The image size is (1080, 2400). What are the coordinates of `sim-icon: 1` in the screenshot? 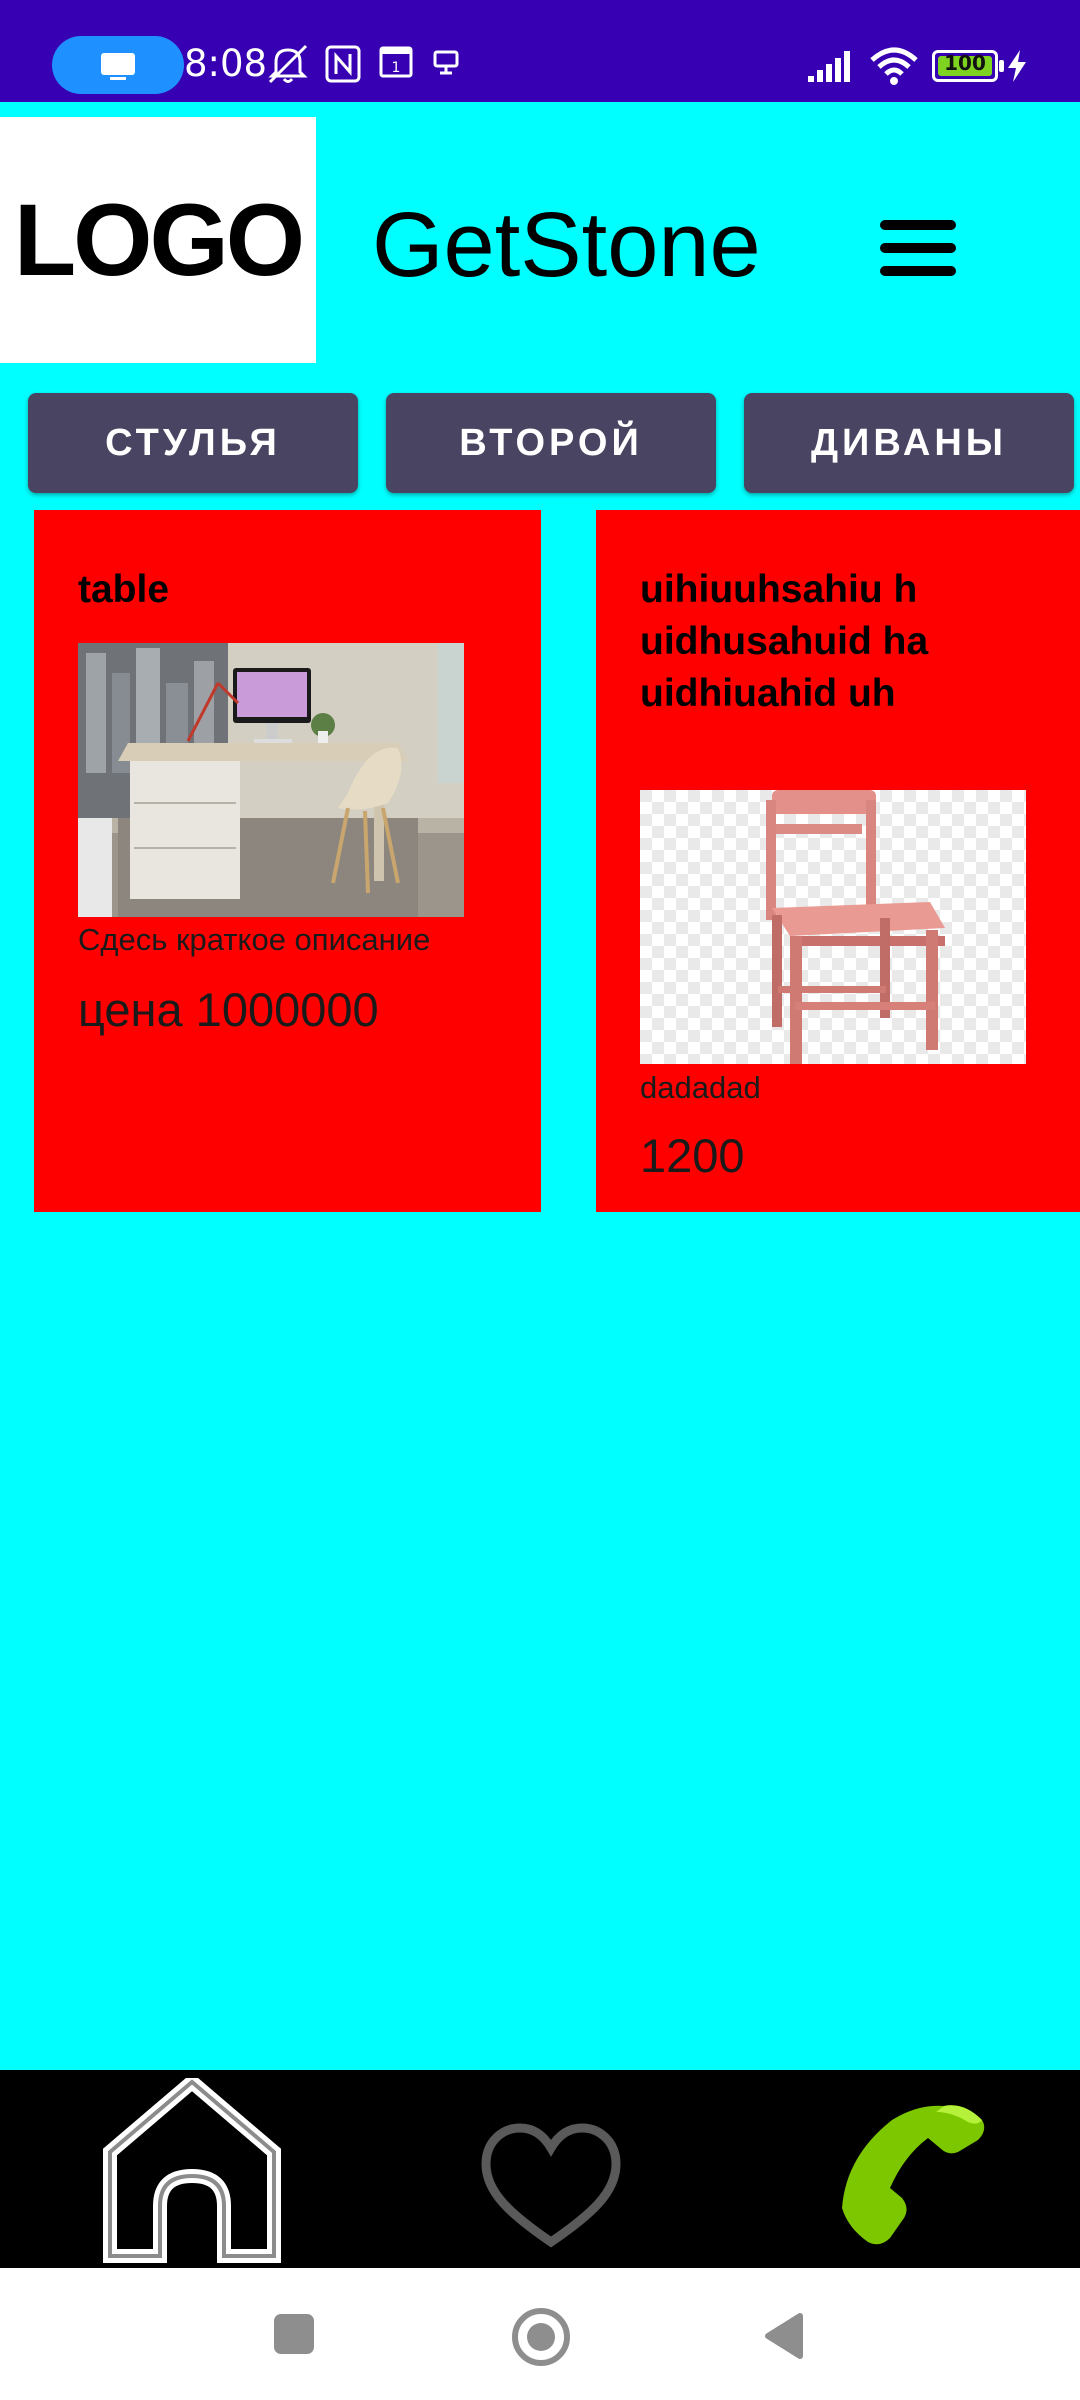 It's located at (396, 62).